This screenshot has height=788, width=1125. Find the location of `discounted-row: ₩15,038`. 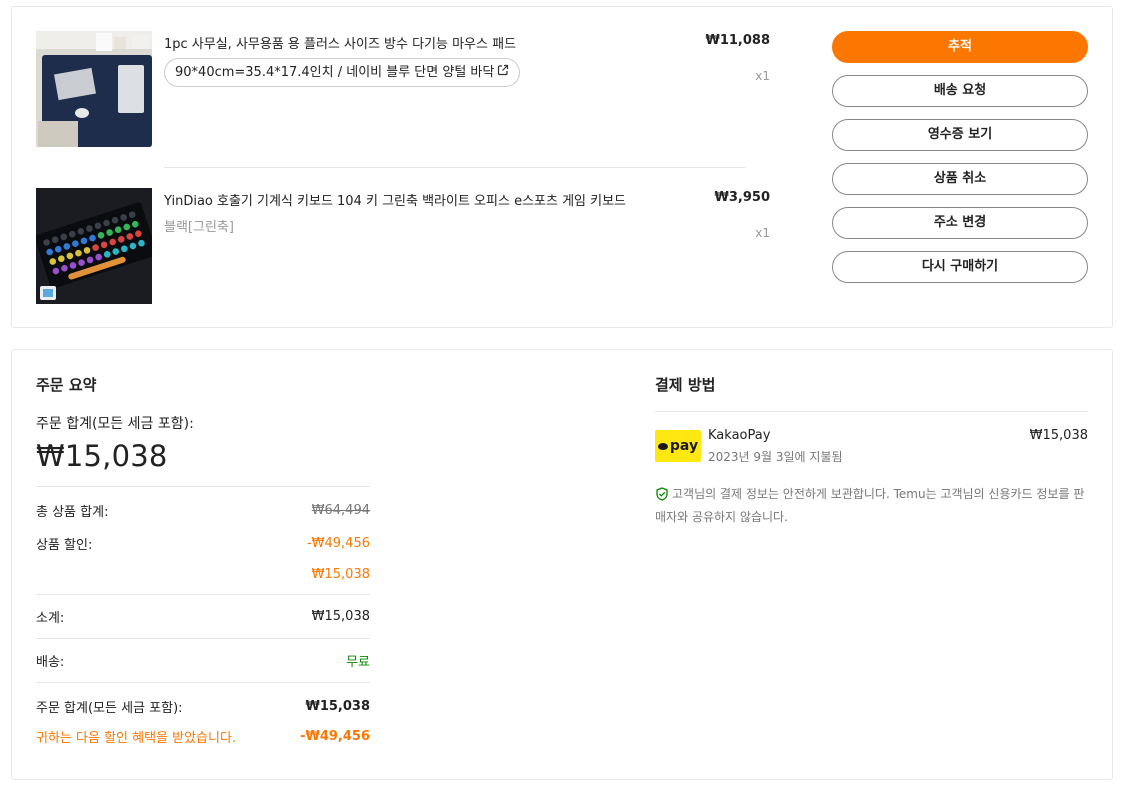

discounted-row: ₩15,038 is located at coordinates (203, 574).